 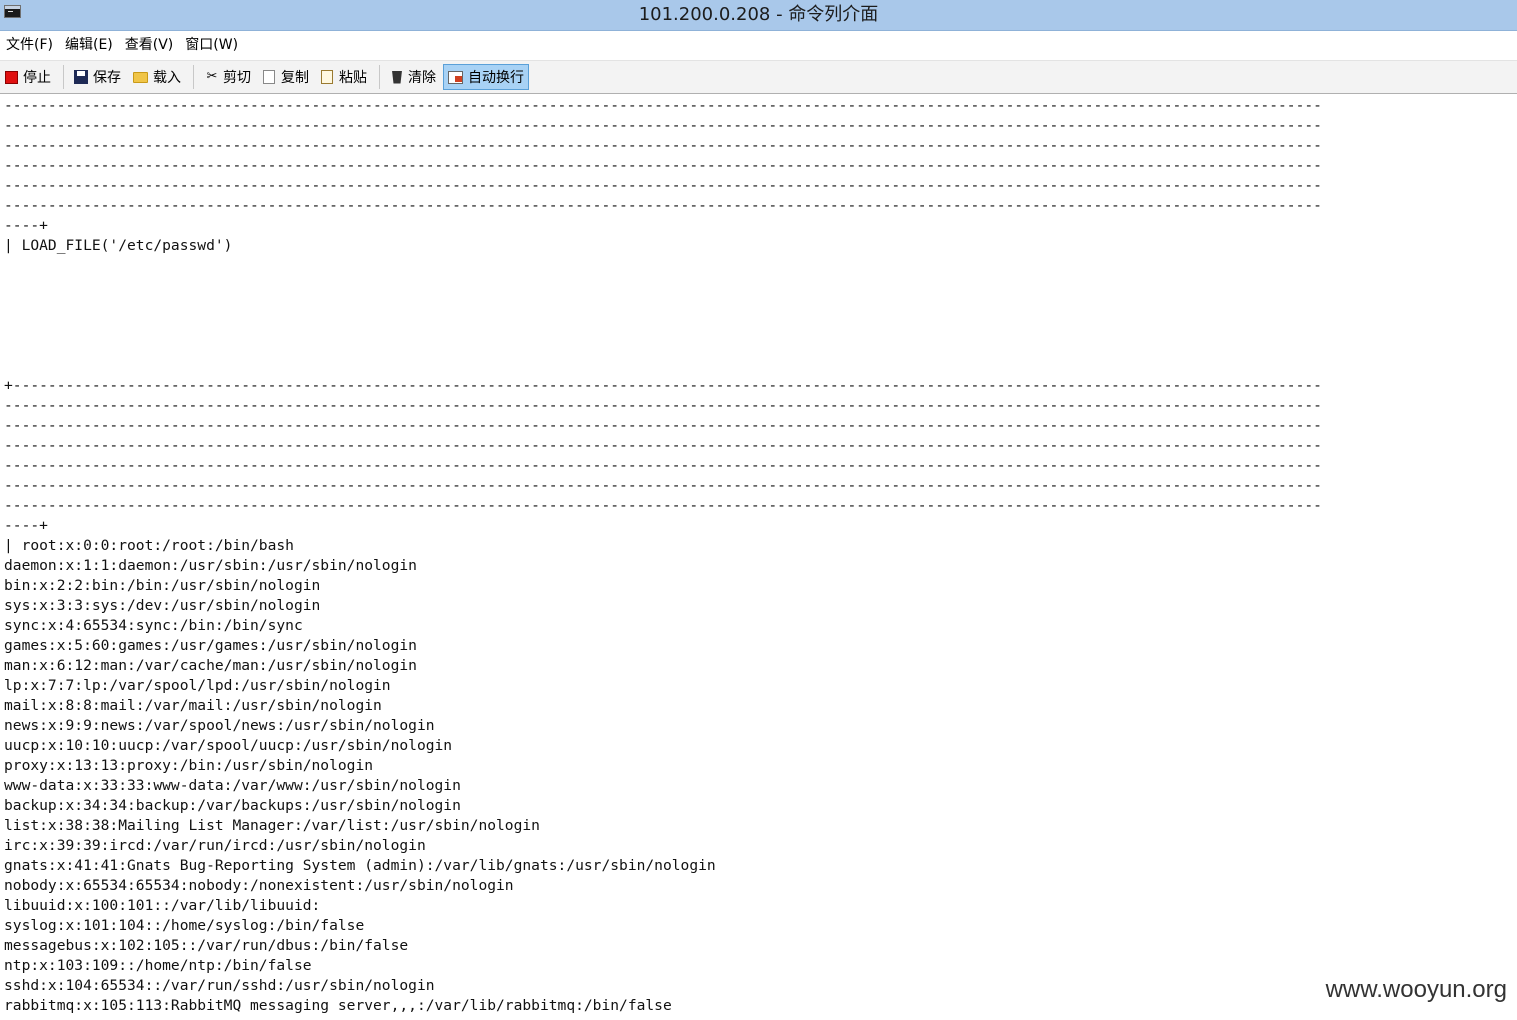 I want to click on folder-icon, so click(x=140, y=77).